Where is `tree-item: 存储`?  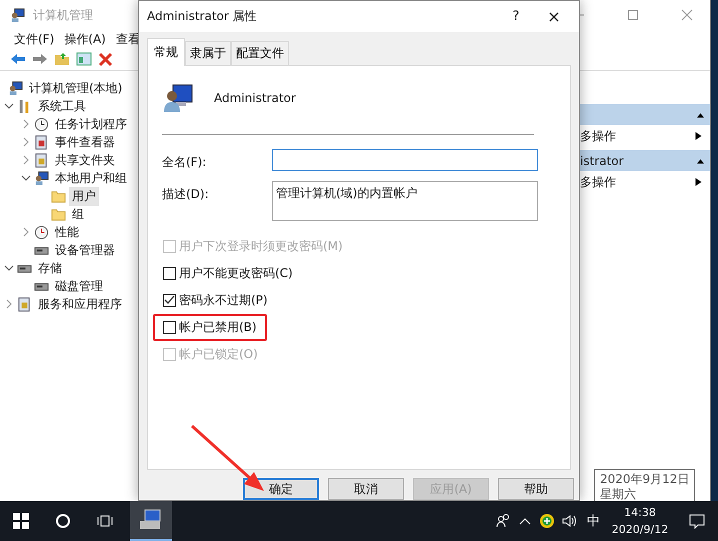
tree-item: 存储 is located at coordinates (50, 268).